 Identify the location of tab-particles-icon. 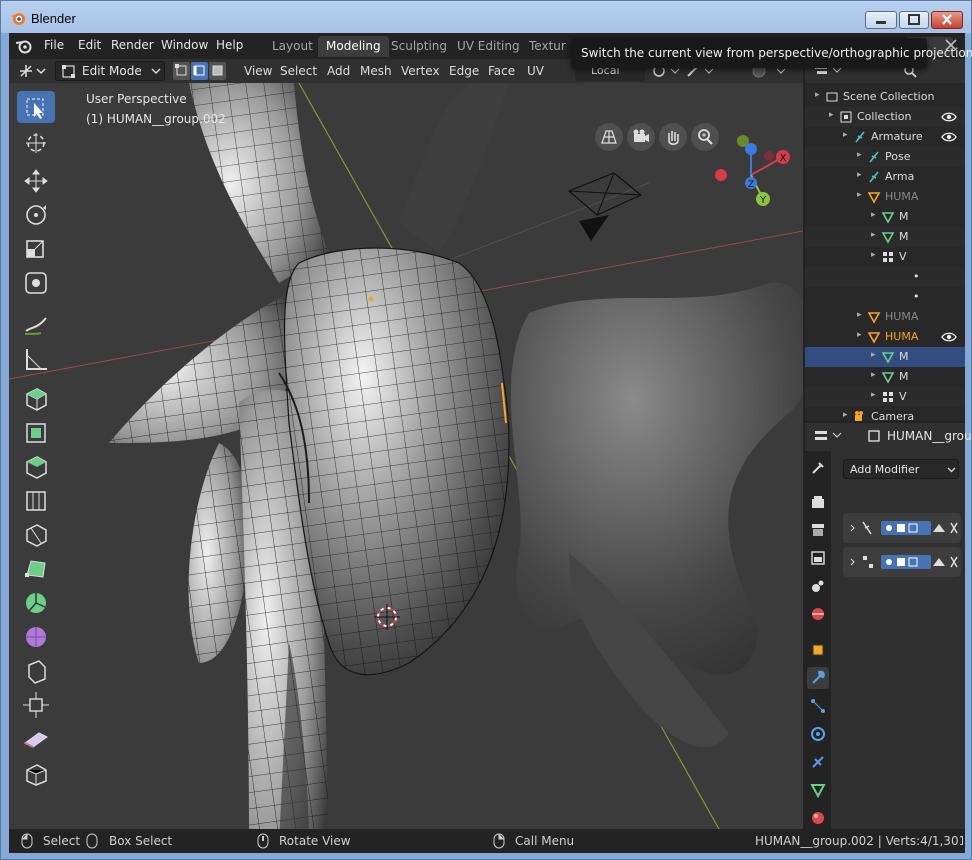
(818, 706).